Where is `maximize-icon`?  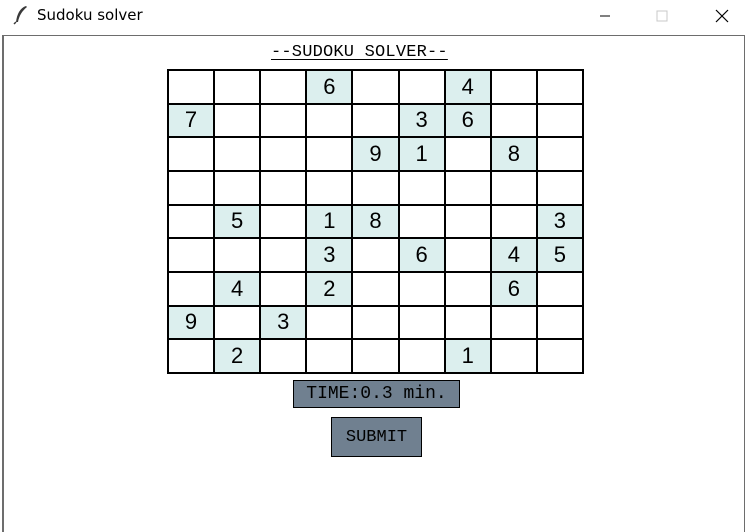
maximize-icon is located at coordinates (662, 16).